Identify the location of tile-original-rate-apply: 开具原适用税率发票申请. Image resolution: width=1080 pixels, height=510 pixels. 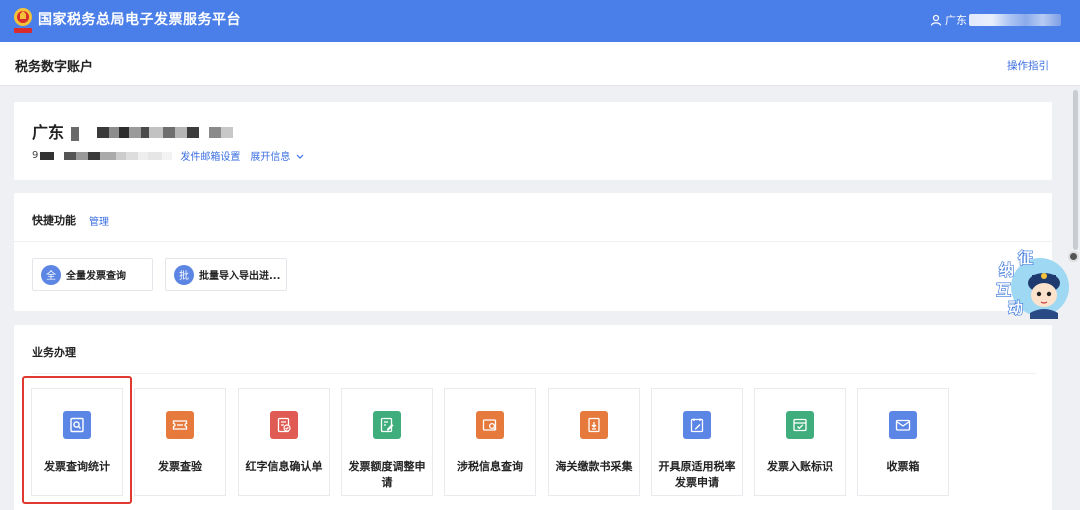
(697, 442).